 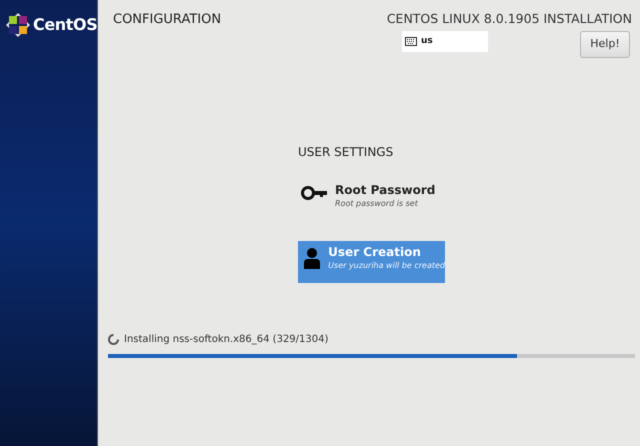 What do you see at coordinates (346, 152) in the screenshot?
I see `section-title: USER SETTINGS` at bounding box center [346, 152].